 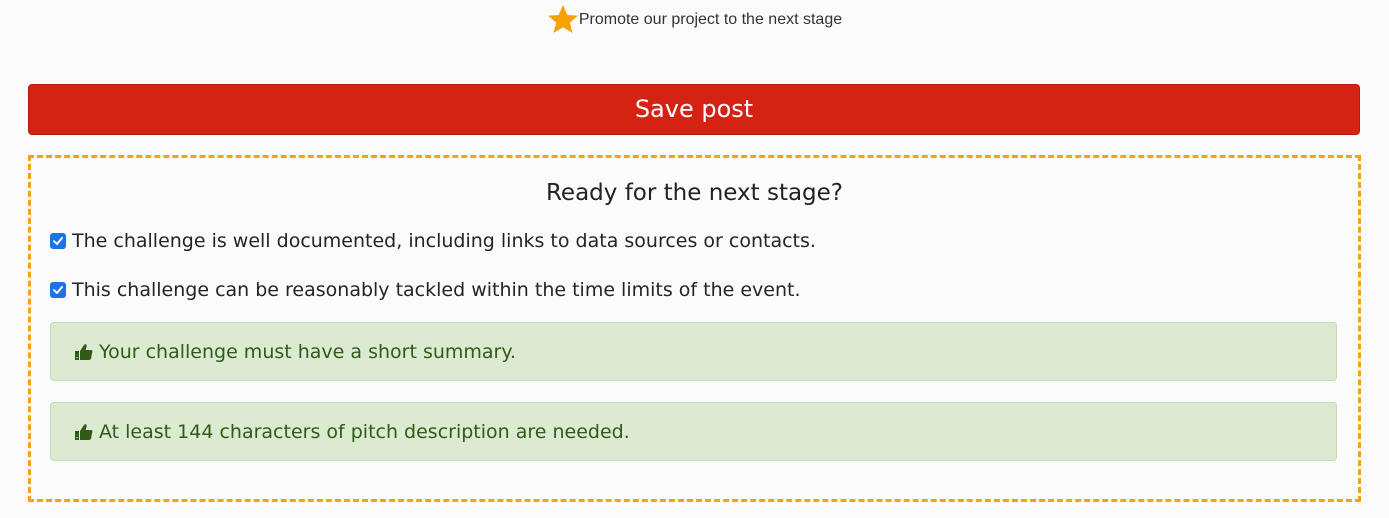 I want to click on save-post-button: Save post, so click(x=694, y=109).